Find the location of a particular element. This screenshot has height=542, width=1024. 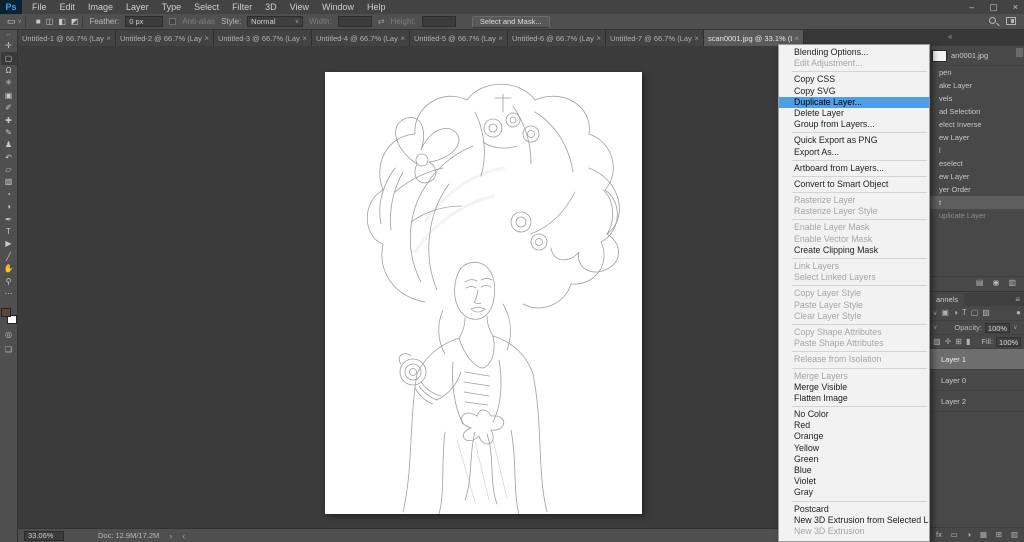

menu-item: New 3D Extrusion is located at coordinates (854, 531).